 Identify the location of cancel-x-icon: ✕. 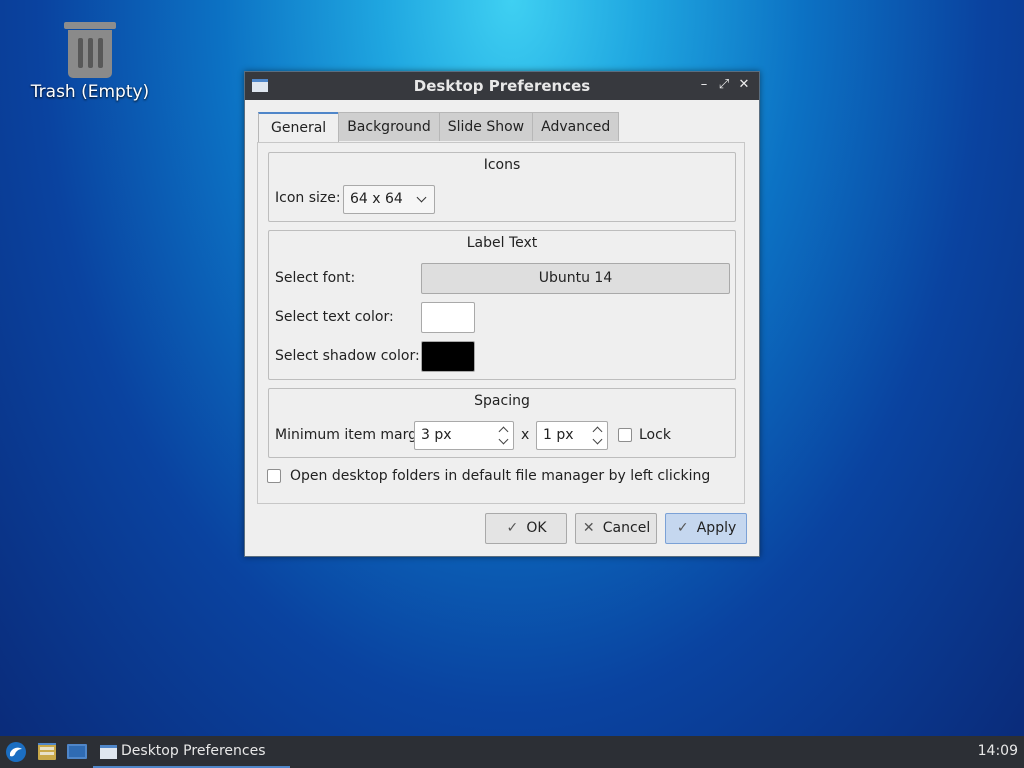
(588, 528).